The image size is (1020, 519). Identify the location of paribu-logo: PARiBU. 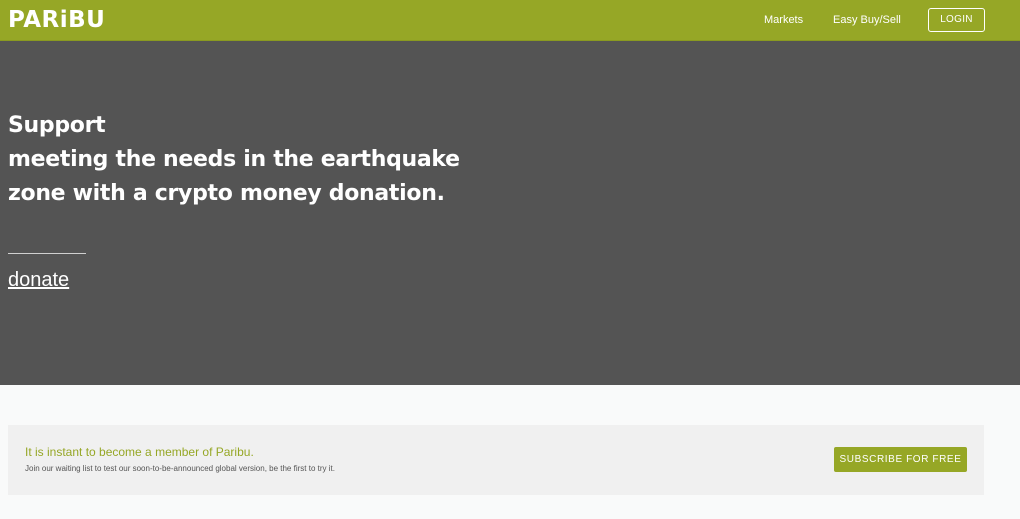
(56, 20).